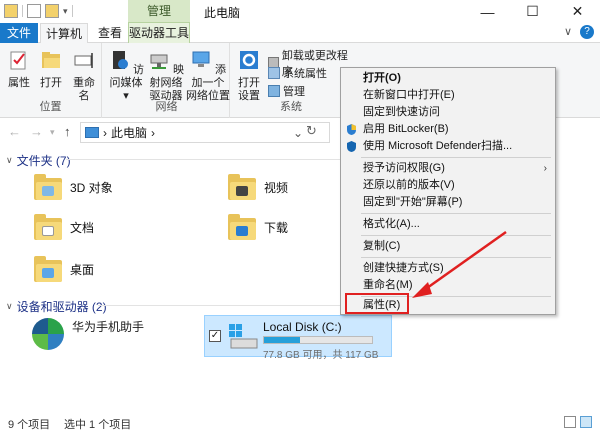  Describe the element at coordinates (51, 69) in the screenshot. I see `open-button: 打开` at that location.